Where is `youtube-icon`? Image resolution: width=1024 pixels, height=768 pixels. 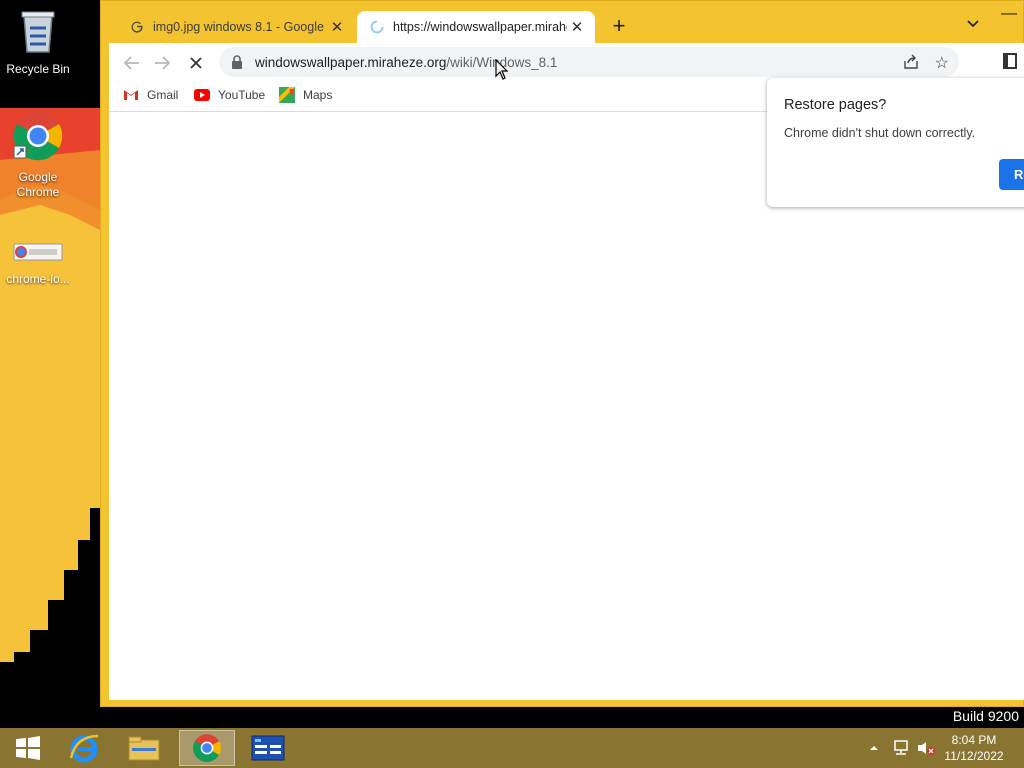 youtube-icon is located at coordinates (202, 95).